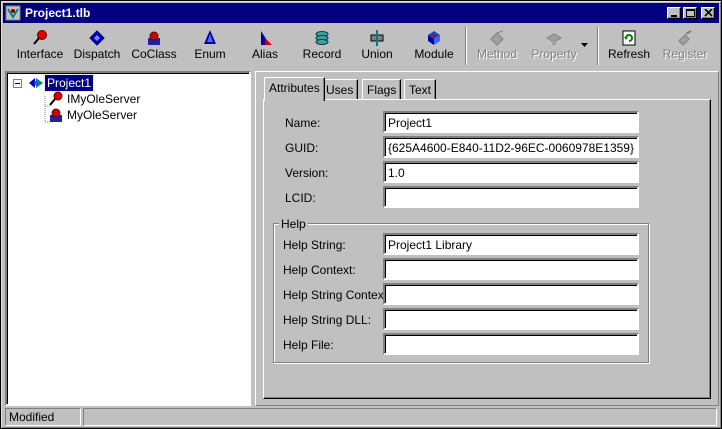 The height and width of the screenshot is (429, 722). I want to click on help-context-field, so click(511, 269).